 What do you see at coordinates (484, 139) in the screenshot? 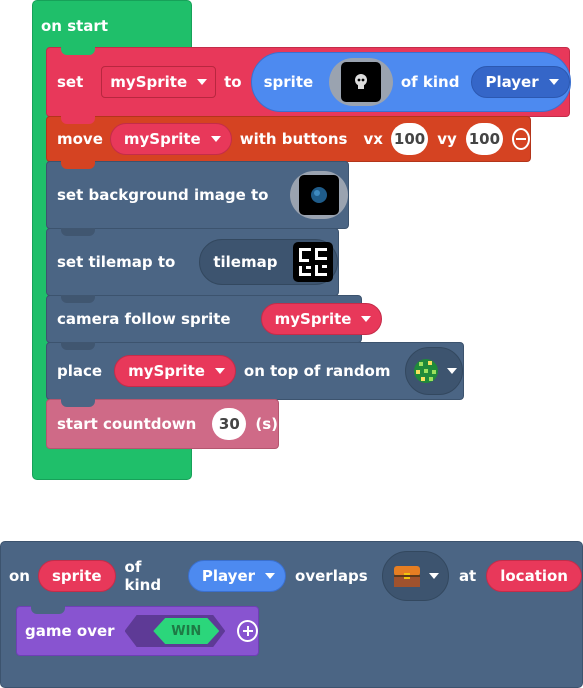
I see `vy-input: 100` at bounding box center [484, 139].